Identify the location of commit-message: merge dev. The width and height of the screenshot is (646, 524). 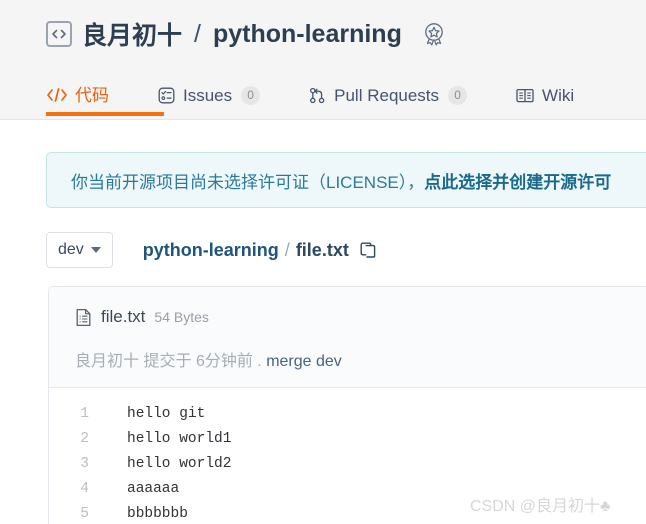
(304, 361).